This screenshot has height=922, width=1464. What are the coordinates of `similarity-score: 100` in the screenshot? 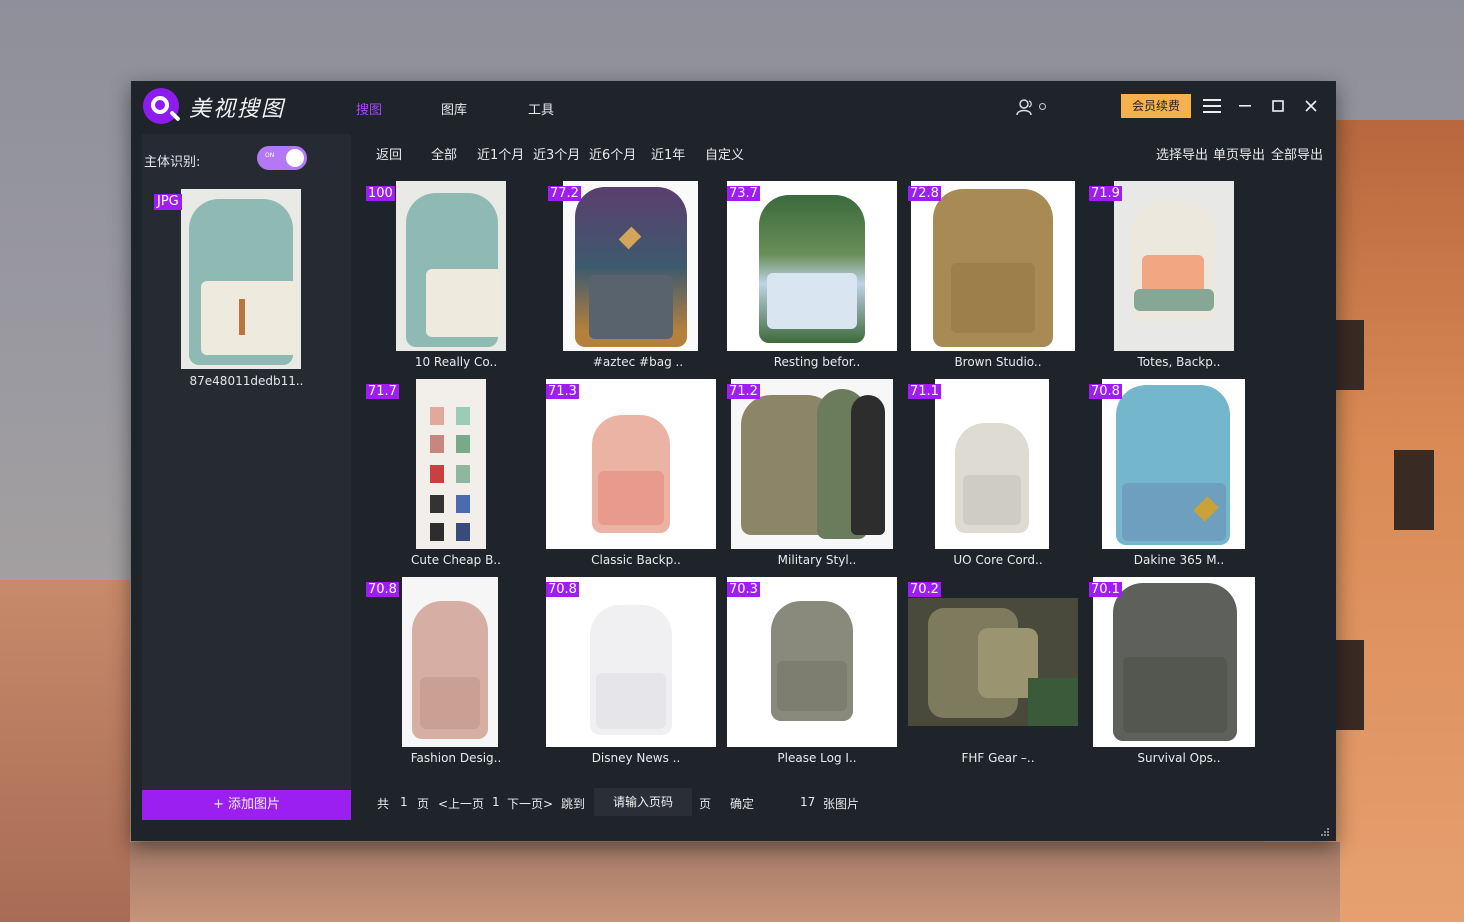 It's located at (380, 193).